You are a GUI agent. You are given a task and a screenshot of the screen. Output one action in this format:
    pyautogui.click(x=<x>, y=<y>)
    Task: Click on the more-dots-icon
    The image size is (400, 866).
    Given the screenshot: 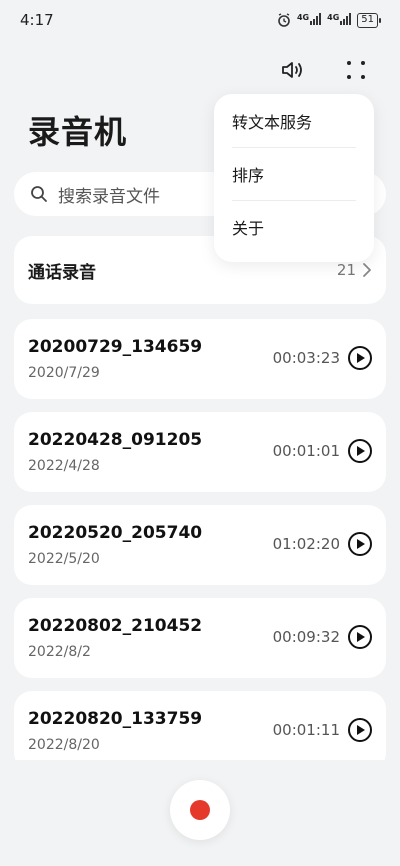 What is the action you would take?
    pyautogui.click(x=356, y=70)
    